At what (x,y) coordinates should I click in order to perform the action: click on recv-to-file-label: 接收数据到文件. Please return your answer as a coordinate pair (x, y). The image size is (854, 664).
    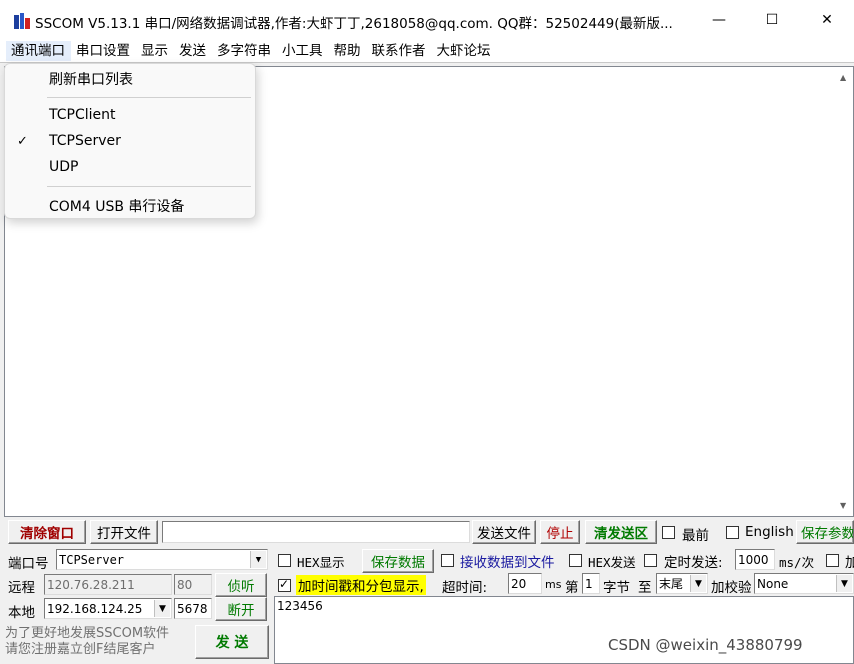
    Looking at the image, I should click on (507, 563).